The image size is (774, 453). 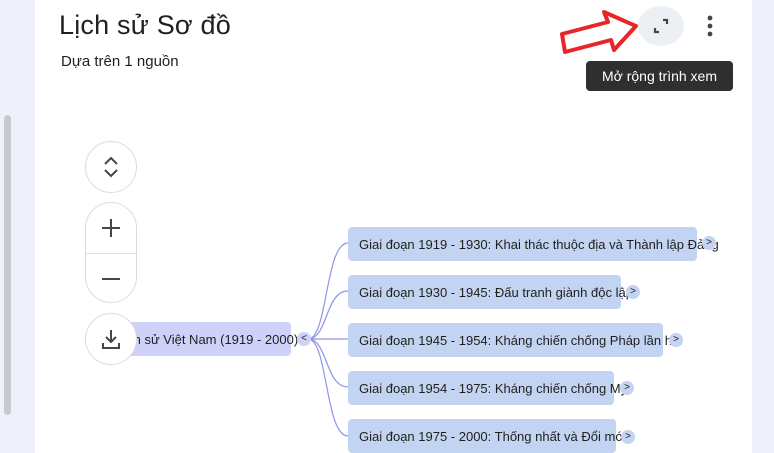 I want to click on root-collapse-toggle: <, so click(x=304, y=339).